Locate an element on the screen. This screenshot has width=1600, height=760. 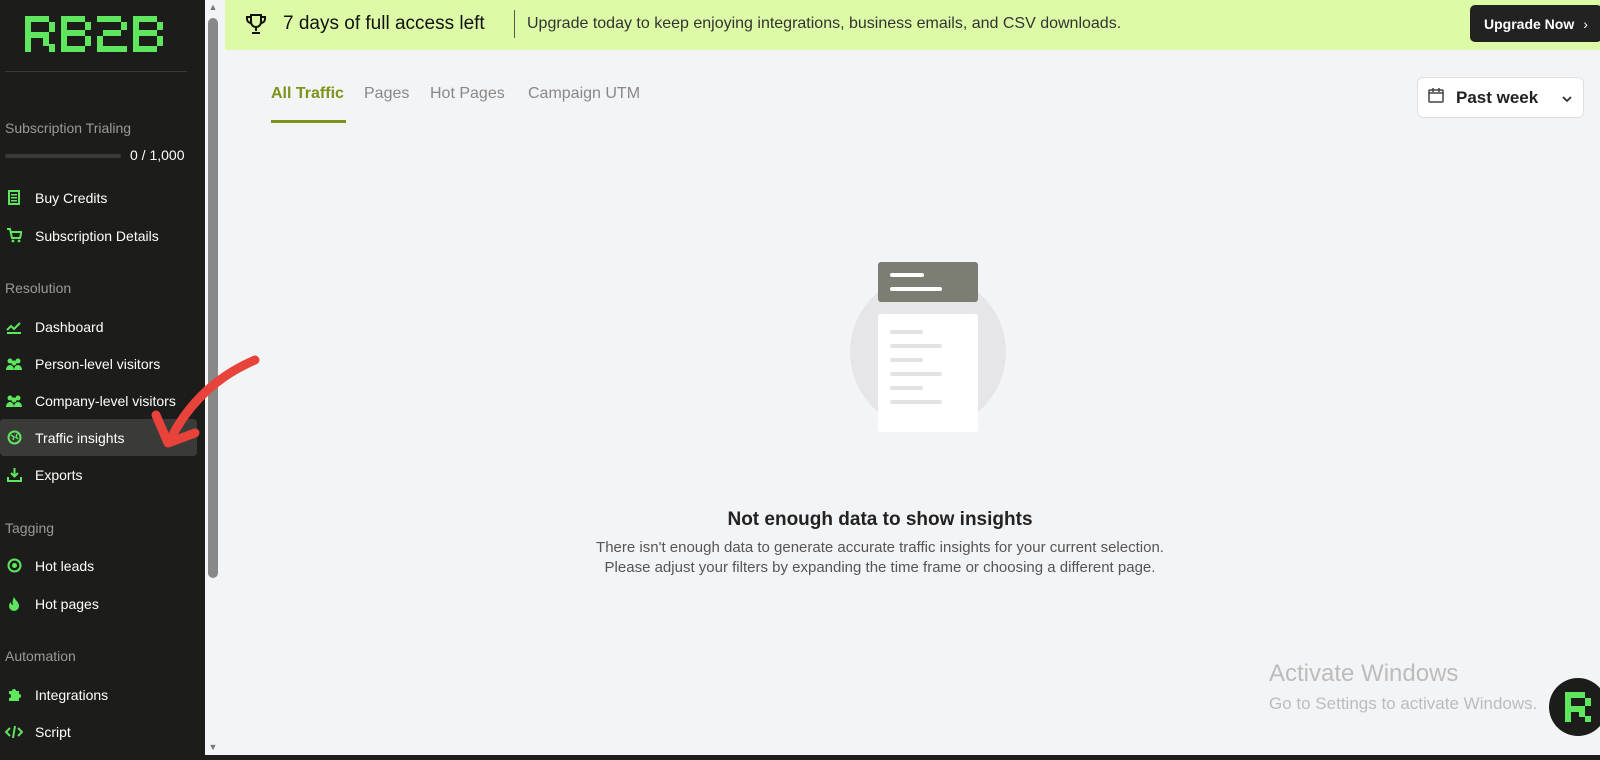
sidebar-item-integrations: Integrations is located at coordinates (98, 694).